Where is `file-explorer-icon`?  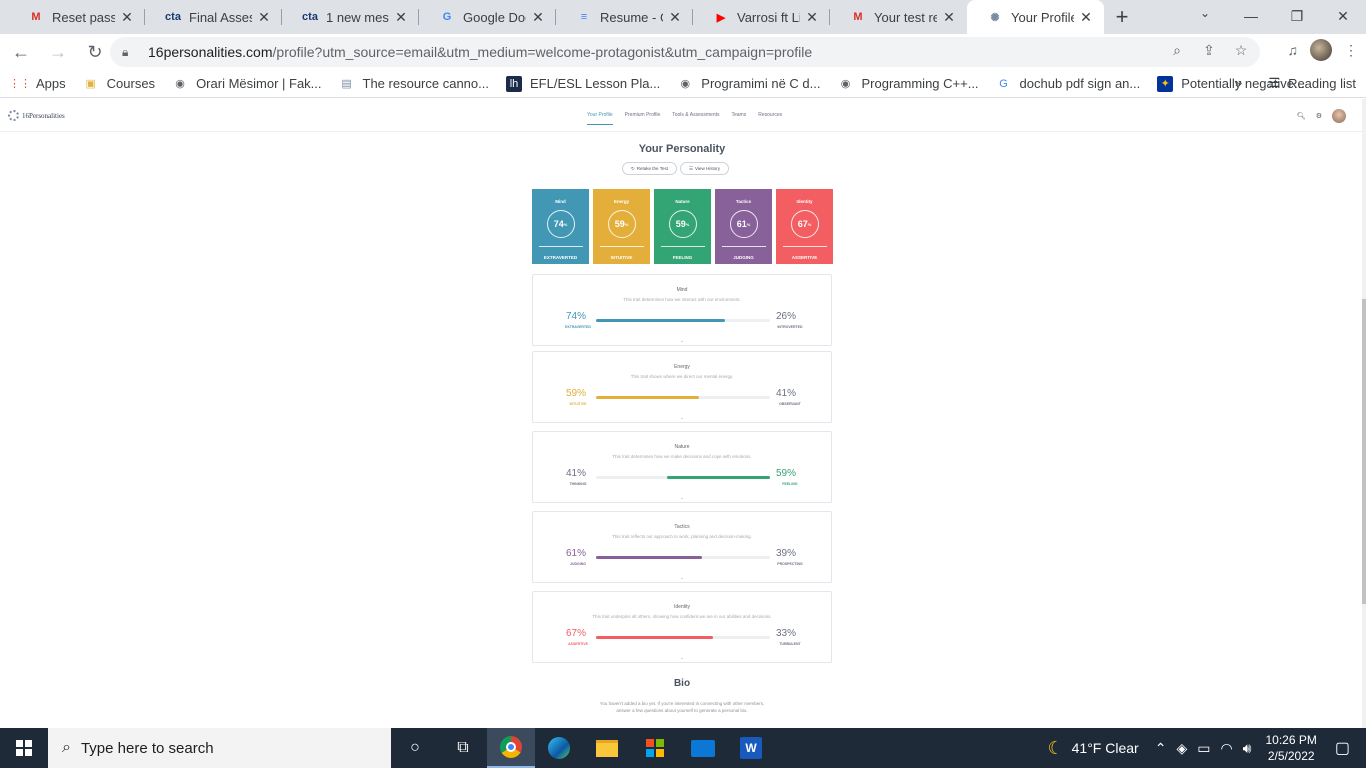 file-explorer-icon is located at coordinates (607, 748).